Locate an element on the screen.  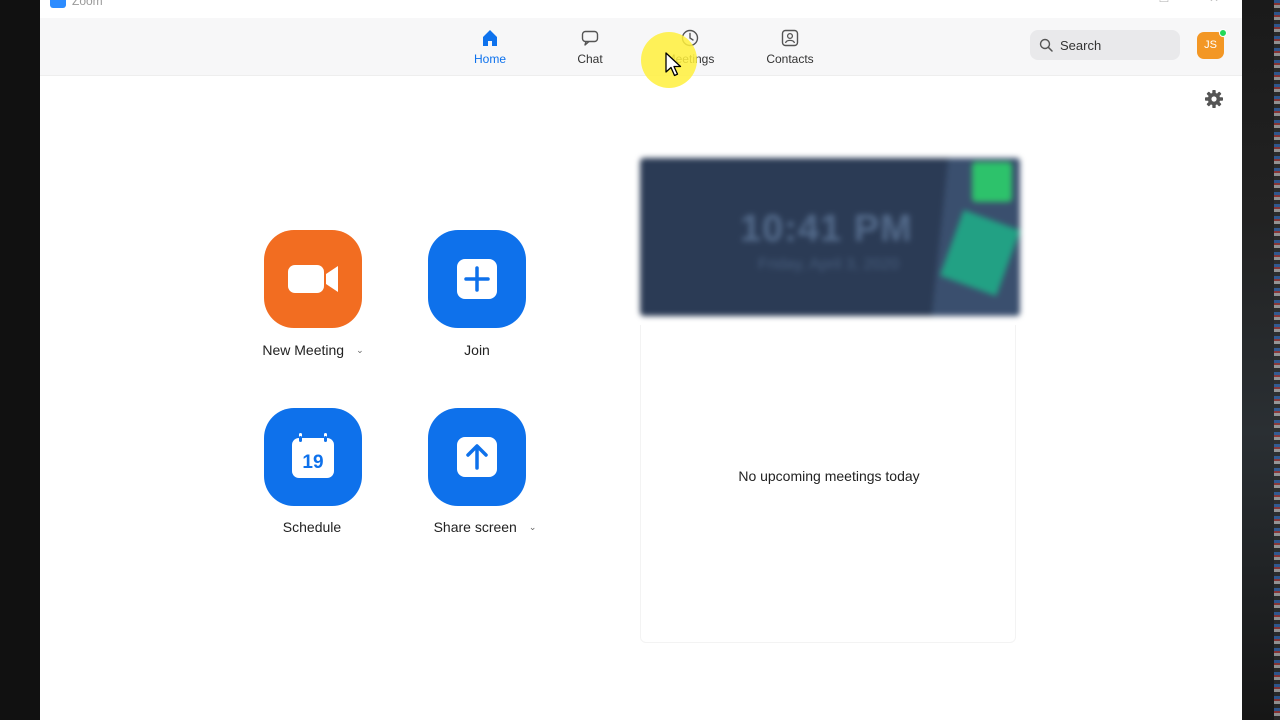
banner-green-shape is located at coordinates (992, 182).